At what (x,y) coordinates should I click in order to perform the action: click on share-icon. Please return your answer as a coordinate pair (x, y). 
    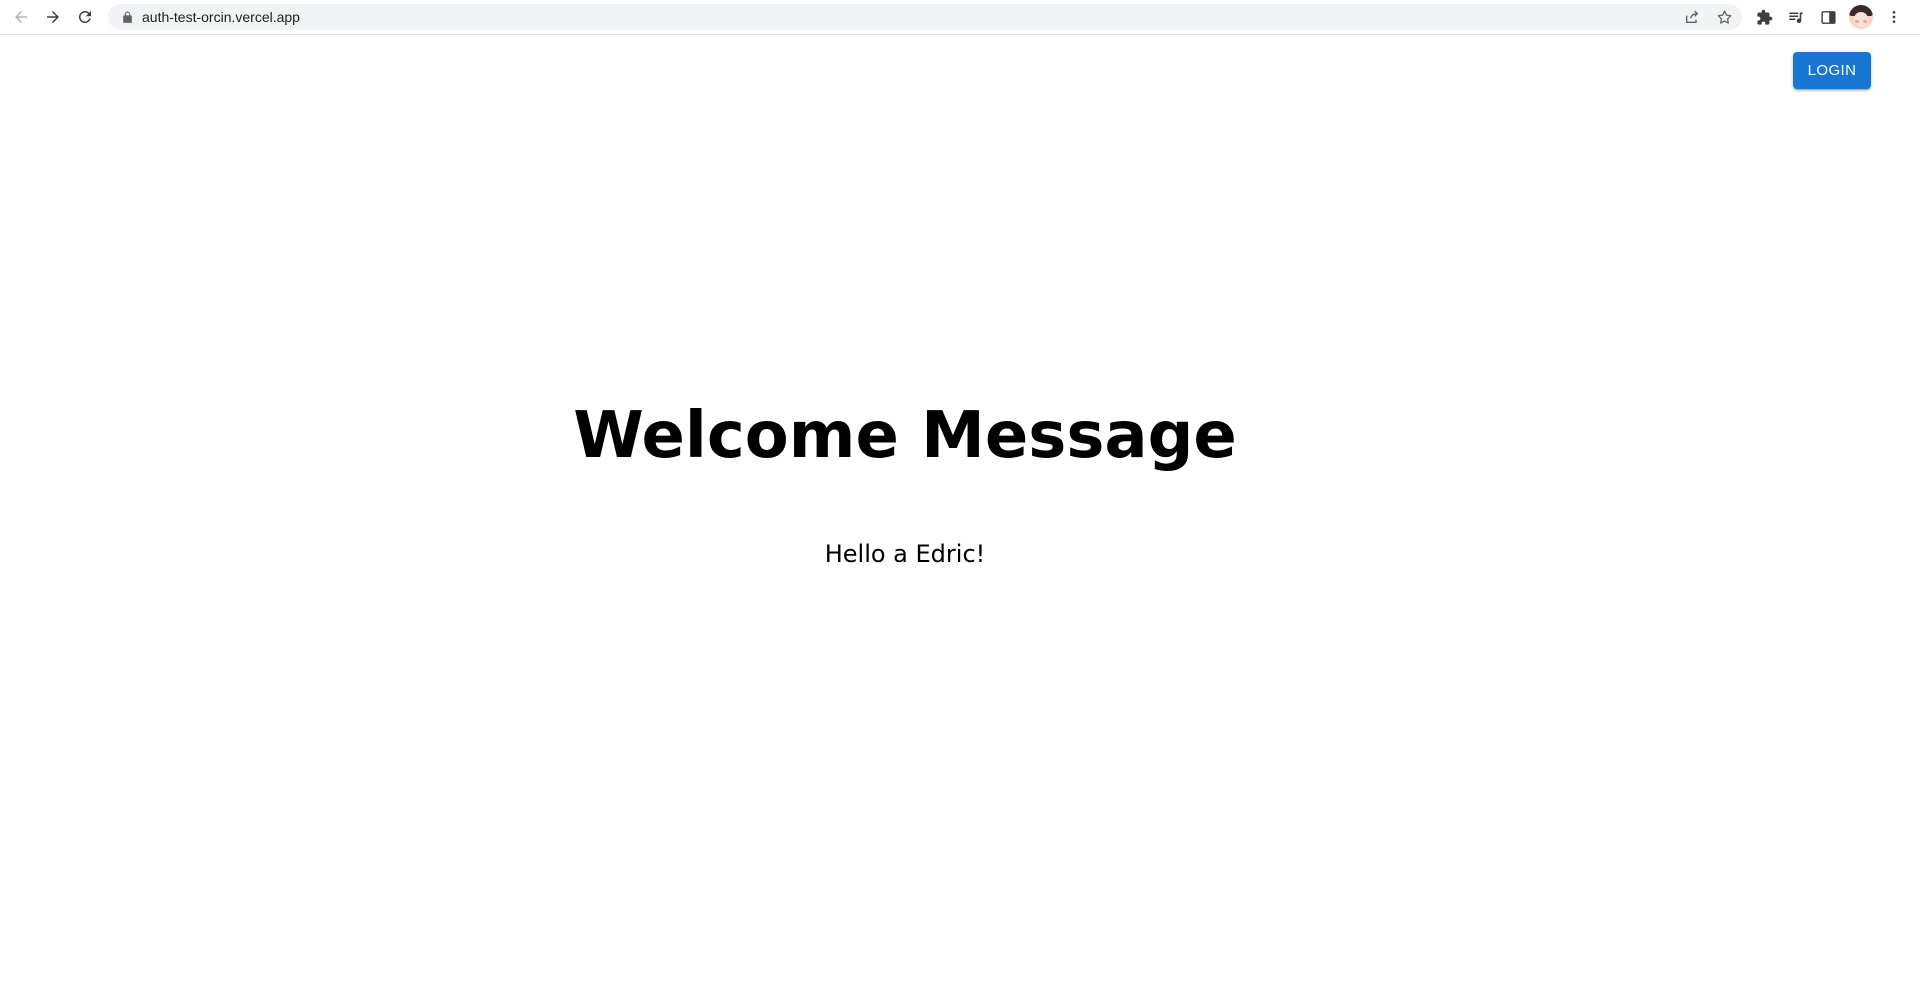
    Looking at the image, I should click on (1692, 17).